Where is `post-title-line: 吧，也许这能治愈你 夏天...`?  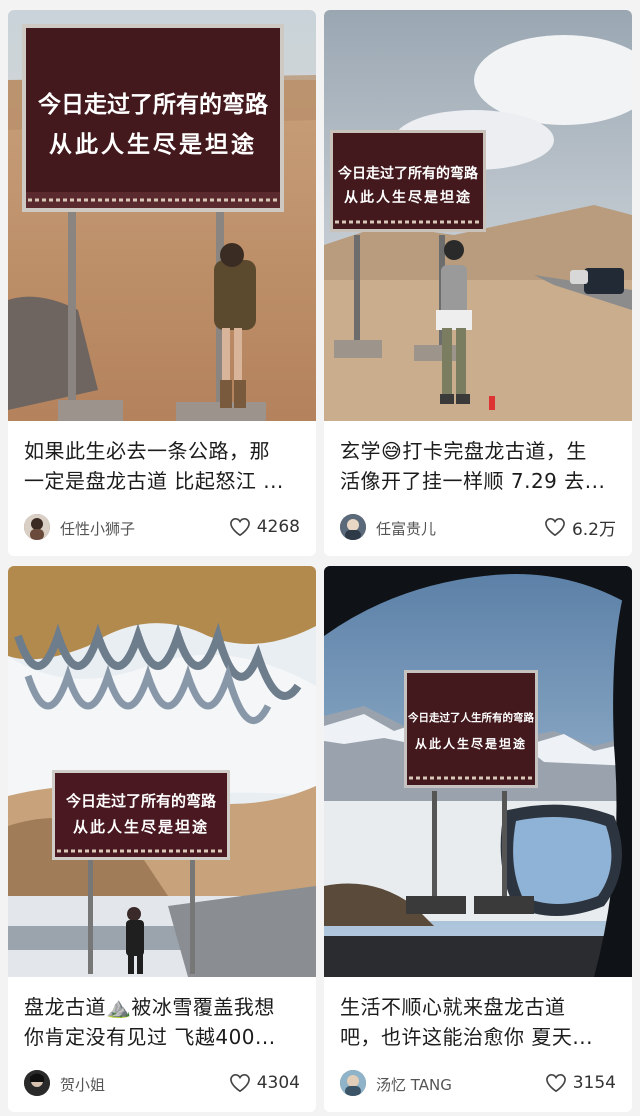 post-title-line: 吧，也许这能治愈你 夏天... is located at coordinates (466, 1037).